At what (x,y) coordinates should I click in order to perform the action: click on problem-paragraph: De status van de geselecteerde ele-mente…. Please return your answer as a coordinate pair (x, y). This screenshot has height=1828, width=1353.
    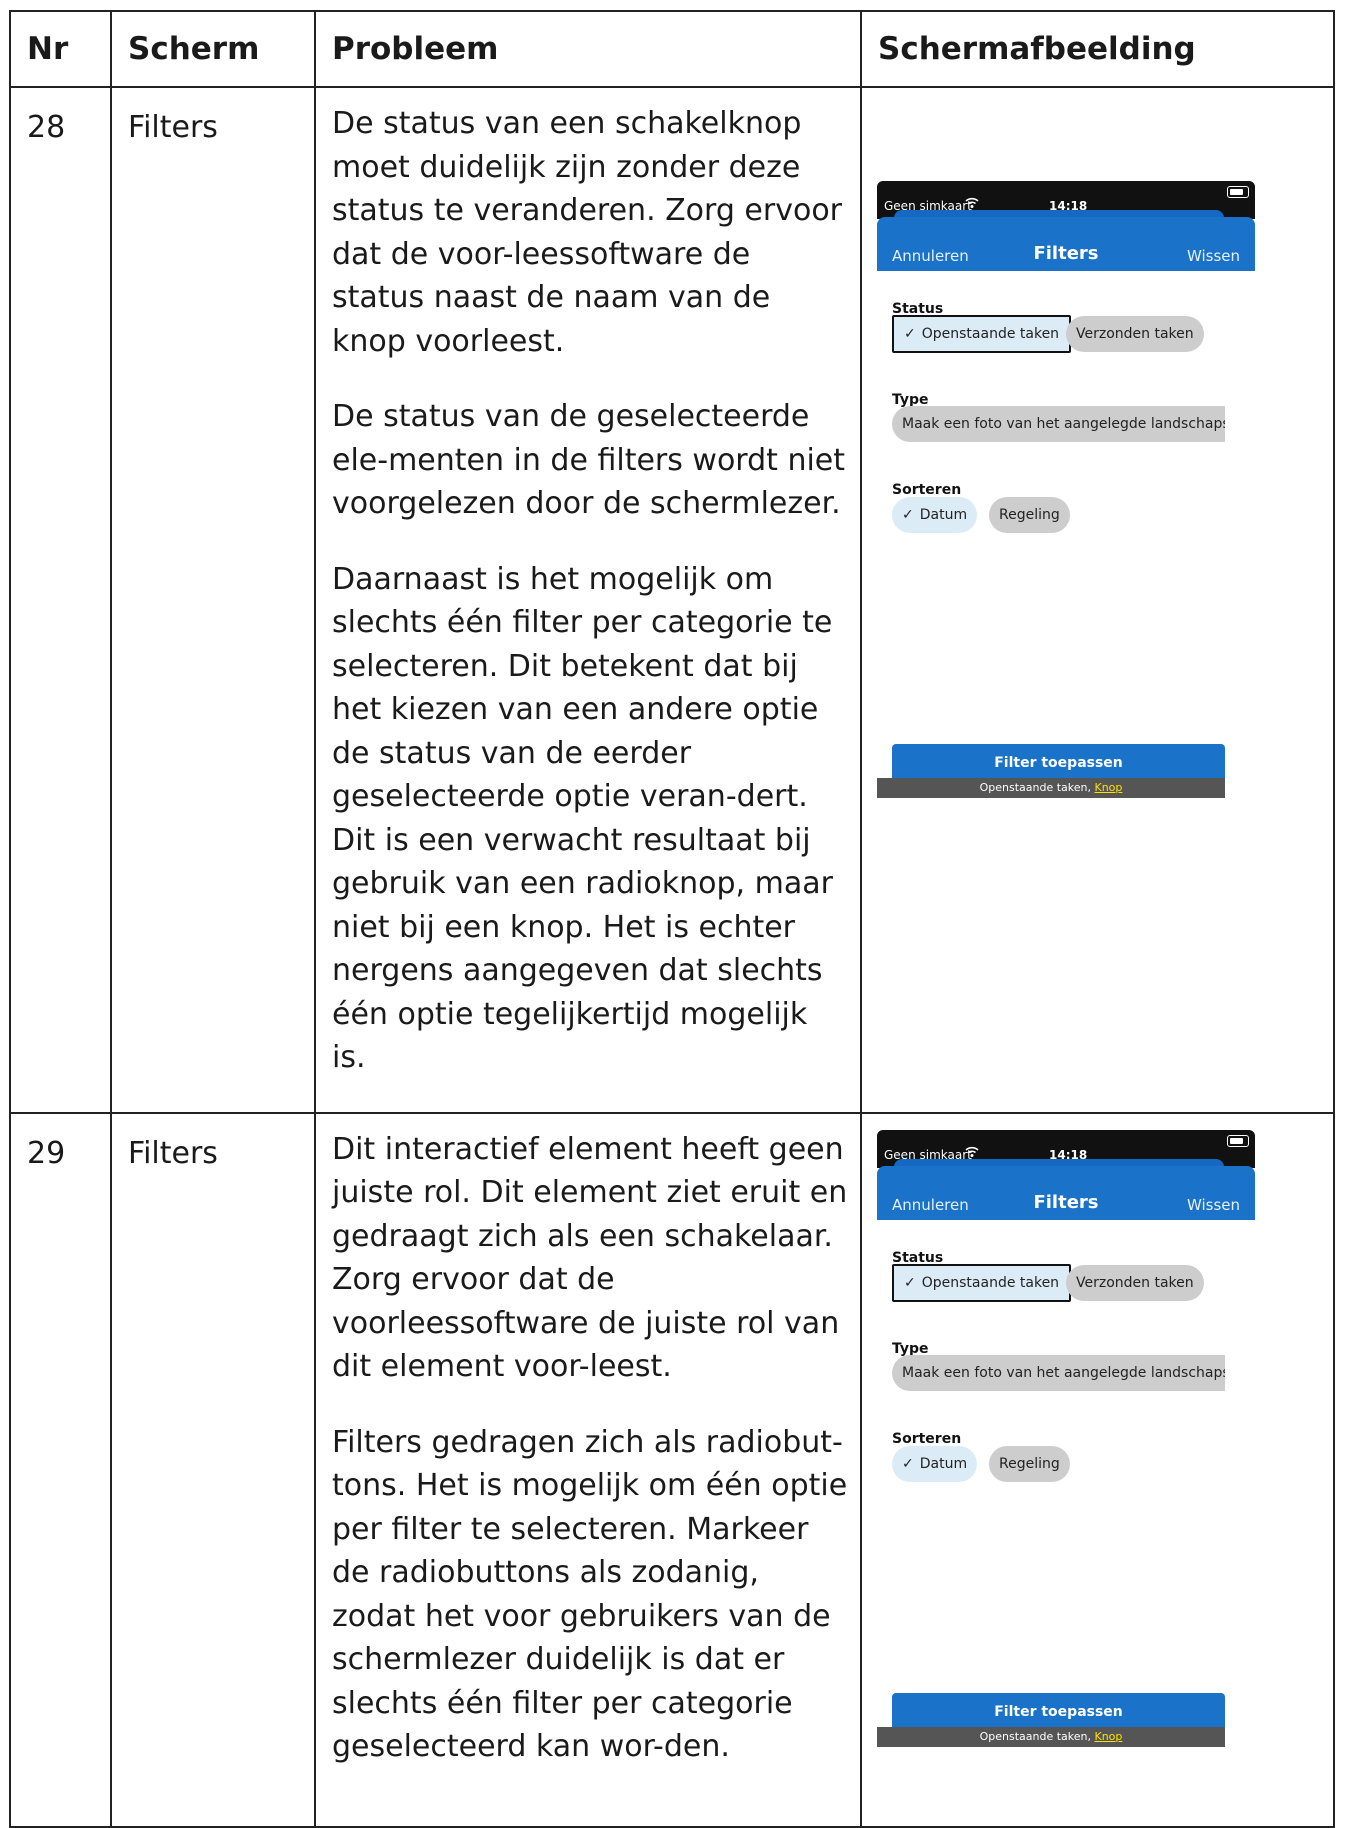
    Looking at the image, I should click on (589, 460).